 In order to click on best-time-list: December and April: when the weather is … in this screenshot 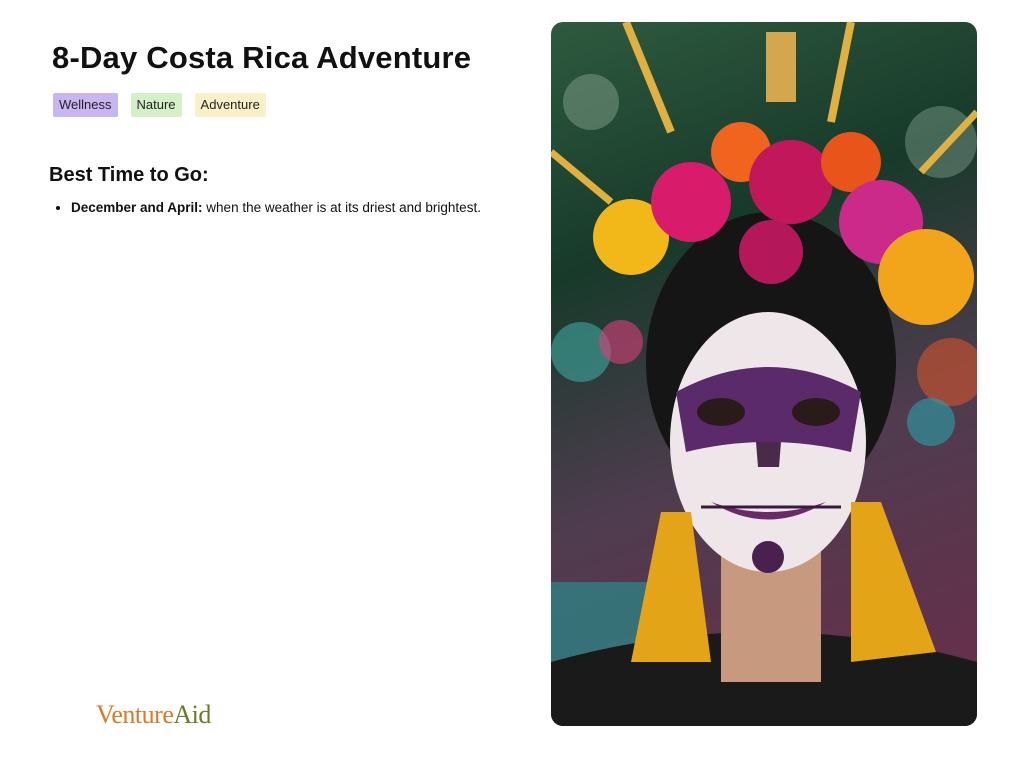, I will do `click(267, 208)`.